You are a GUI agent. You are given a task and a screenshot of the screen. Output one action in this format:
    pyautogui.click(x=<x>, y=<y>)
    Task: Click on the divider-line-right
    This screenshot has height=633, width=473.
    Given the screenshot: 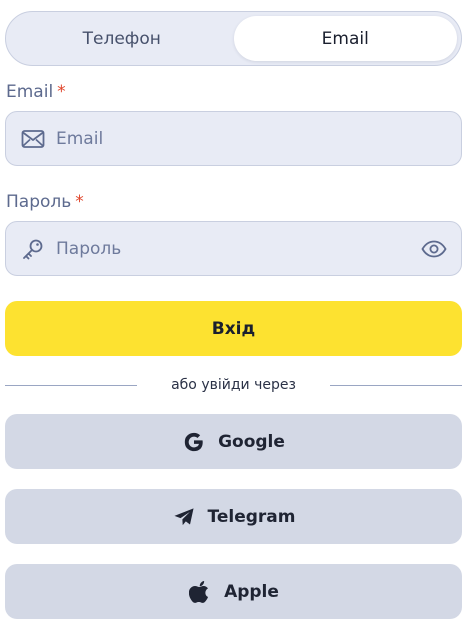 What is the action you would take?
    pyautogui.click(x=396, y=385)
    